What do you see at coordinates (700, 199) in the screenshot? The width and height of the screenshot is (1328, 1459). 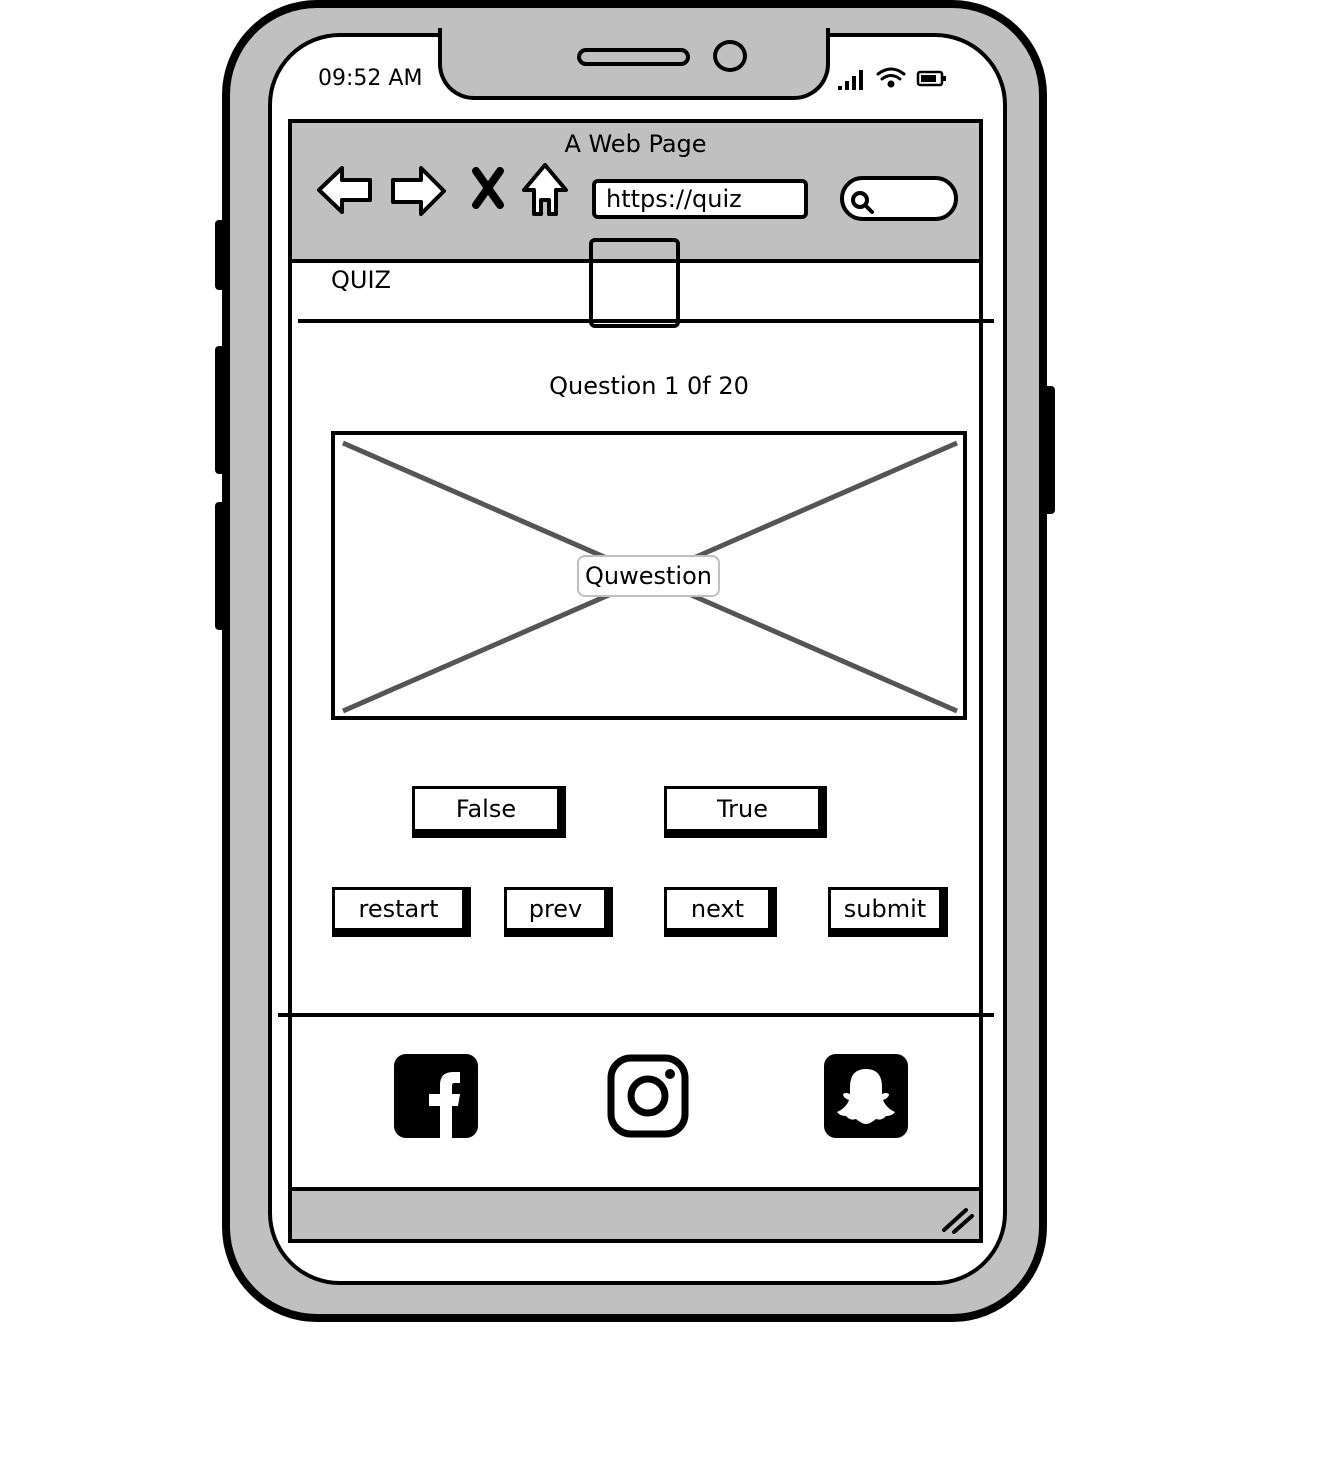 I see `url-field: https://quiz` at bounding box center [700, 199].